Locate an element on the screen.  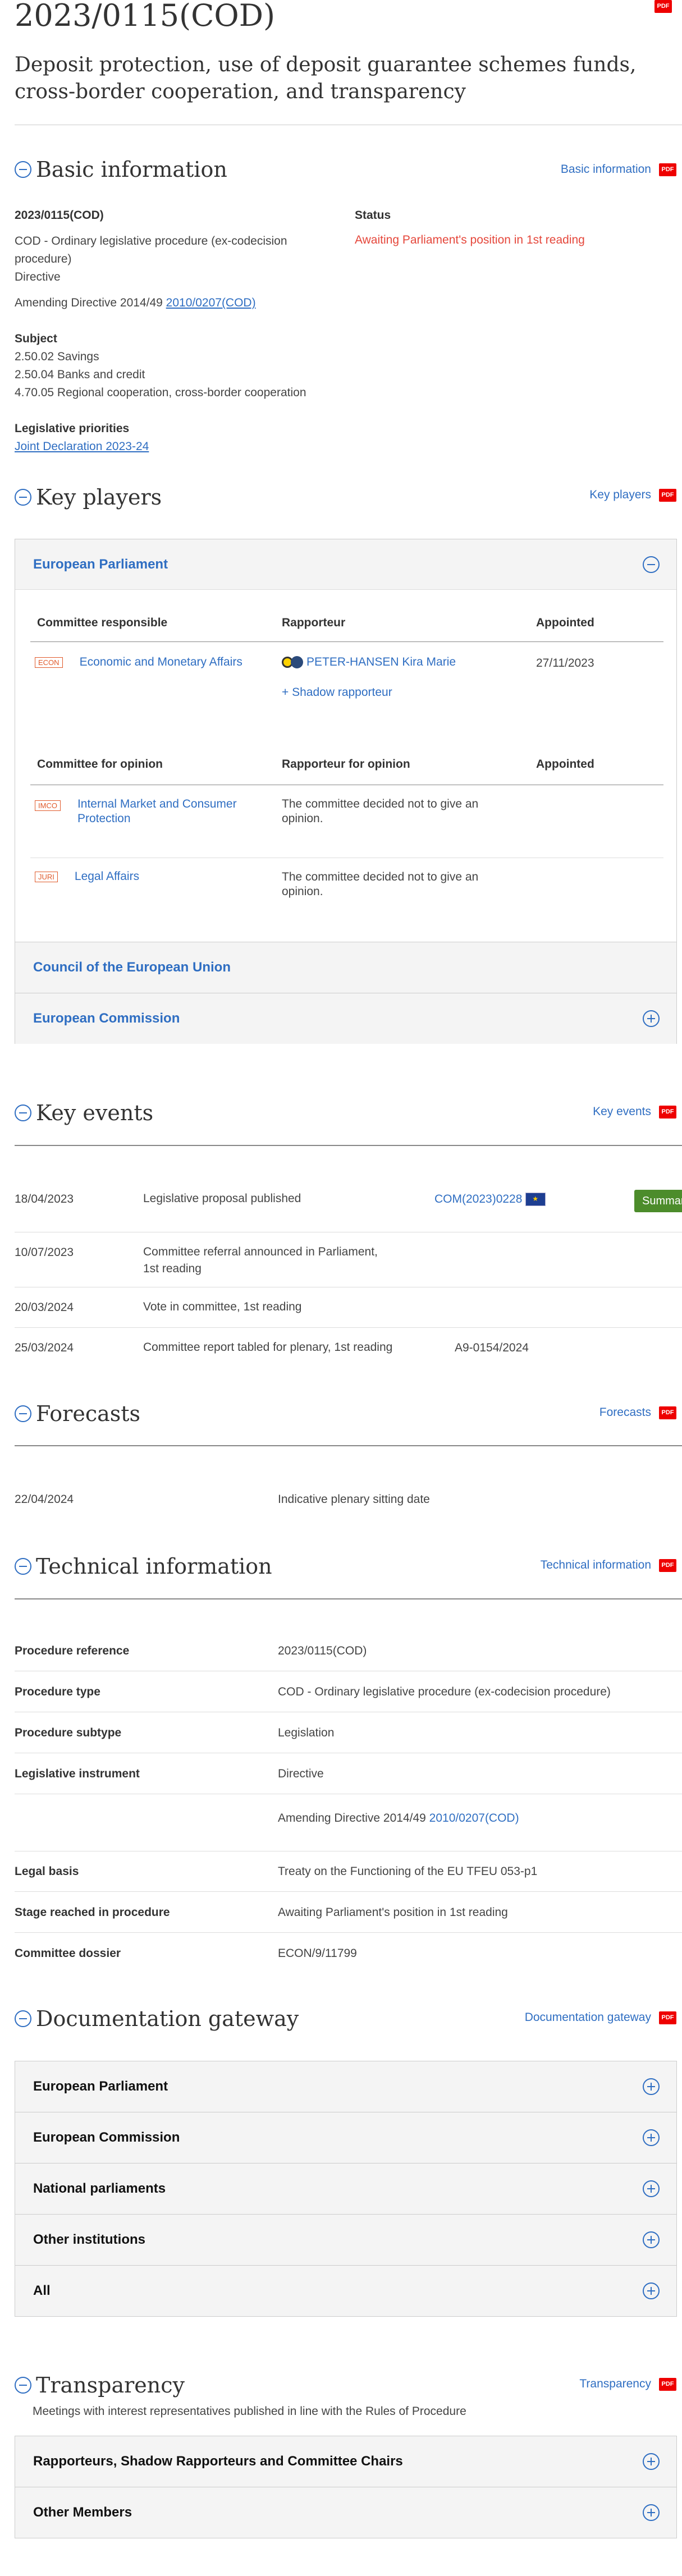
section-link: Documentation gateway is located at coordinates (588, 2017).